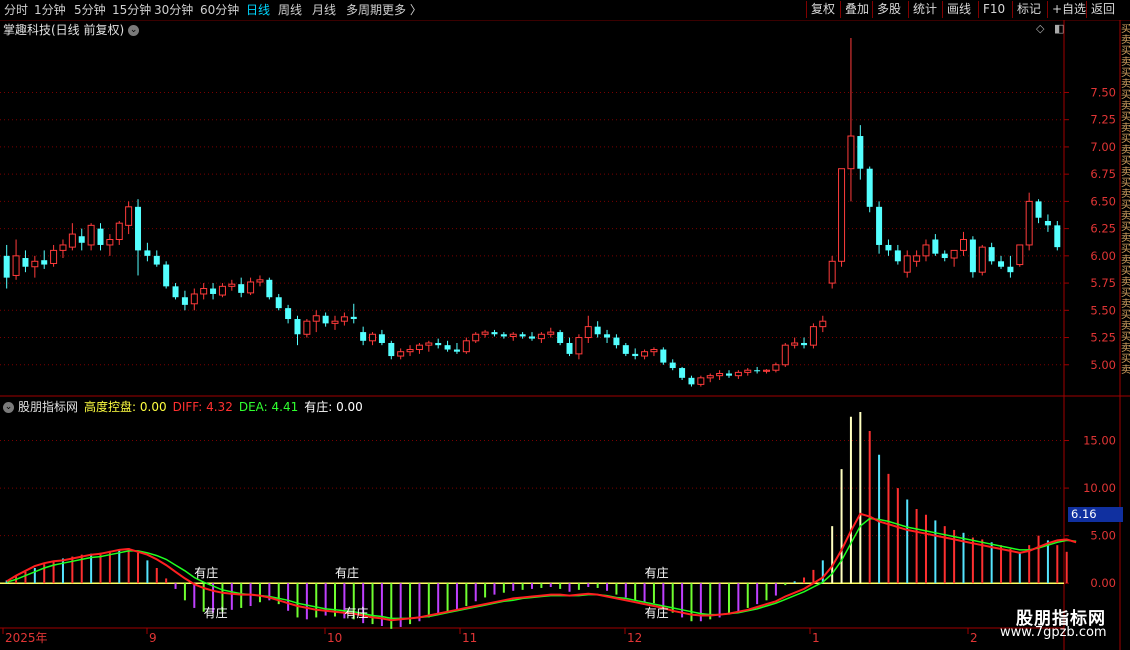  Describe the element at coordinates (1125, 209) in the screenshot. I see `side-panel-edge: 买卖买卖买卖买卖买卖买卖买卖买卖买卖买卖买卖买卖买卖买卖买卖买卖` at that location.